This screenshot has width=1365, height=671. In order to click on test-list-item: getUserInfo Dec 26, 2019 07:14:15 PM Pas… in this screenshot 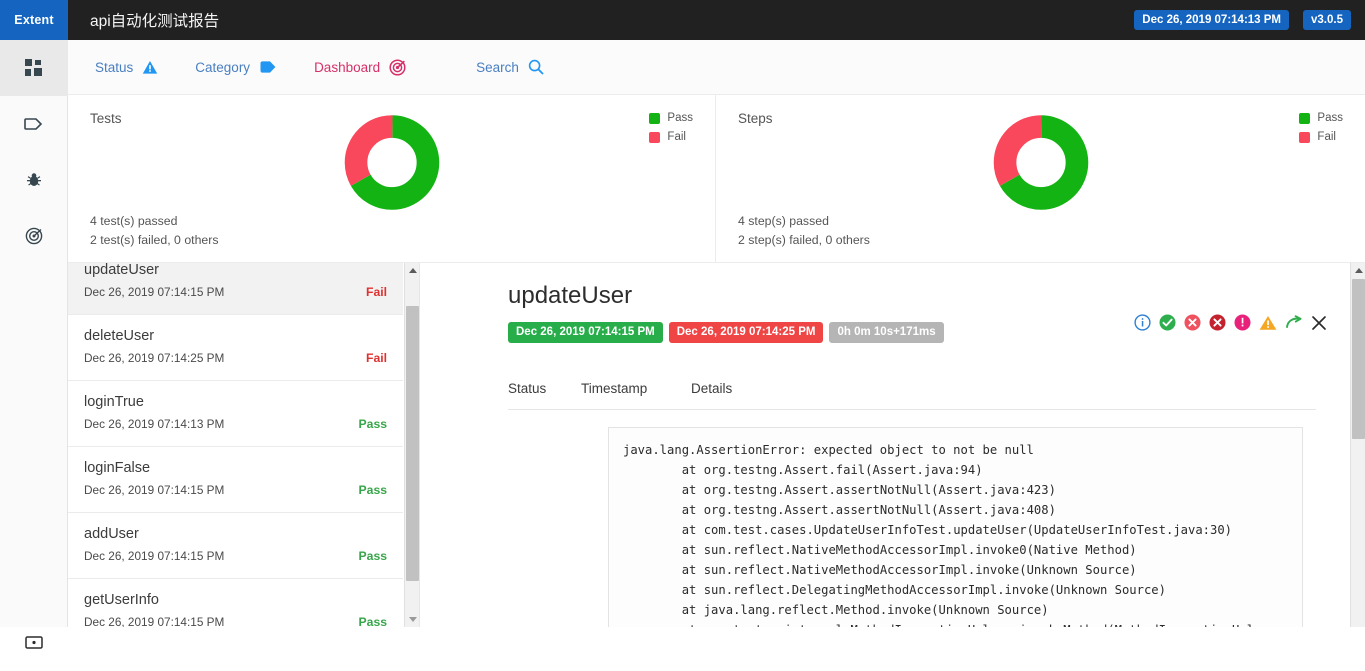, I will do `click(235, 603)`.